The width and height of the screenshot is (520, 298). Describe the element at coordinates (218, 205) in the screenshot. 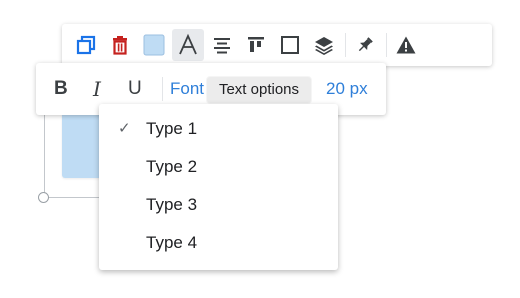

I see `menu-item-type-3: Type 3` at that location.